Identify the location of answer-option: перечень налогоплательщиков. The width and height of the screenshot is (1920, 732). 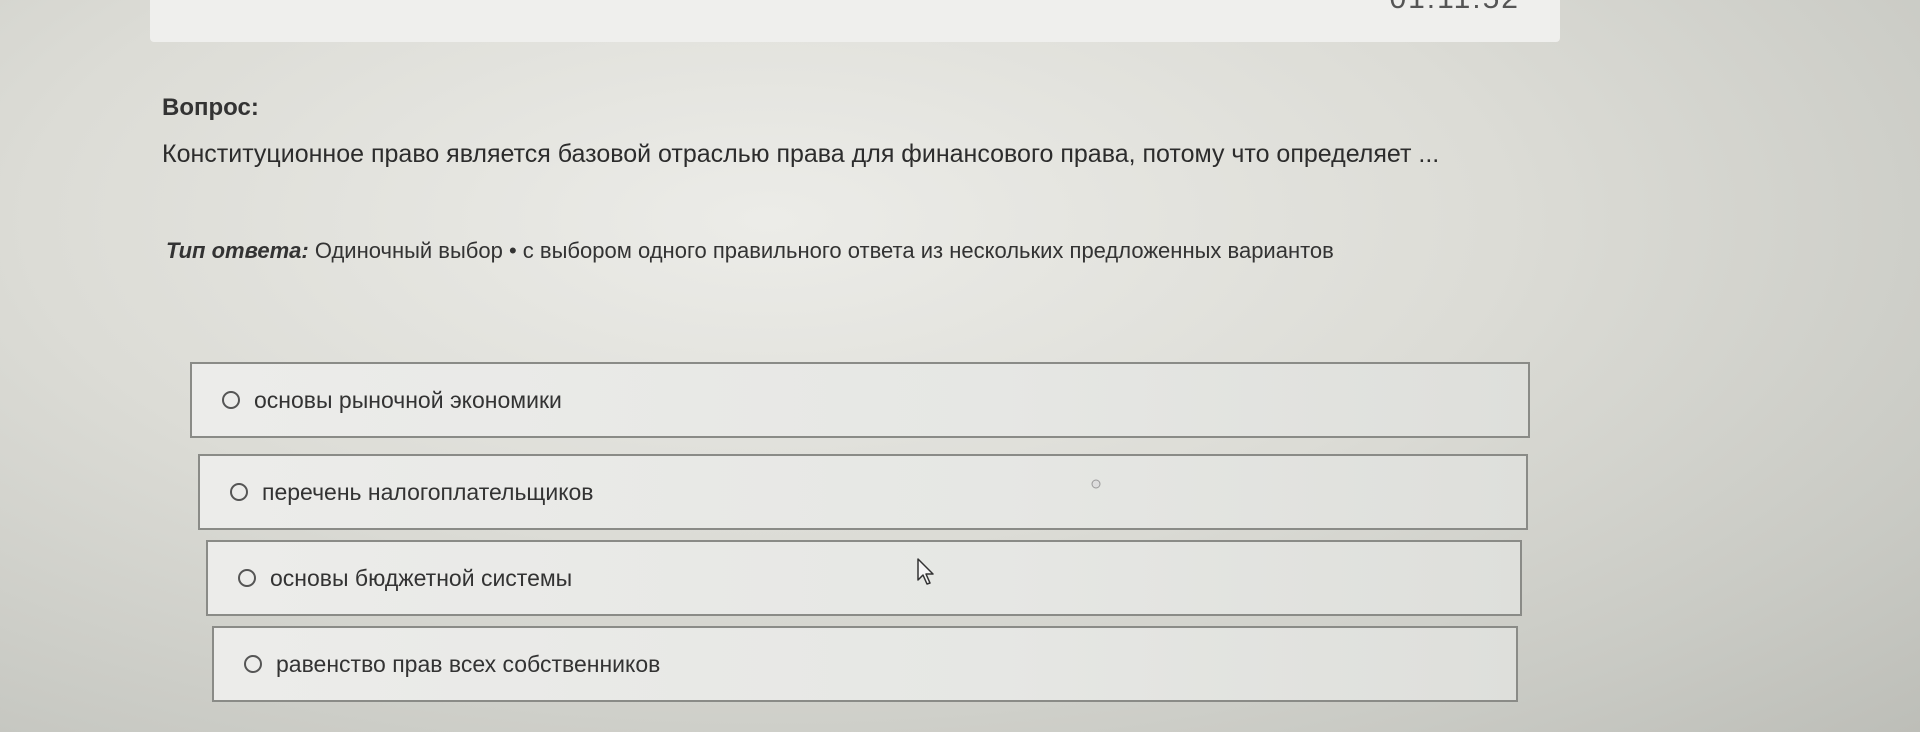
(863, 492).